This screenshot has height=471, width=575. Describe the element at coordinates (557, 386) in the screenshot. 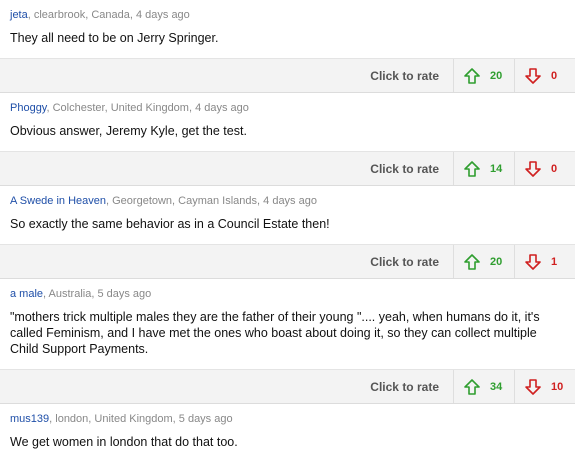

I see `vote-down-count: 10` at that location.